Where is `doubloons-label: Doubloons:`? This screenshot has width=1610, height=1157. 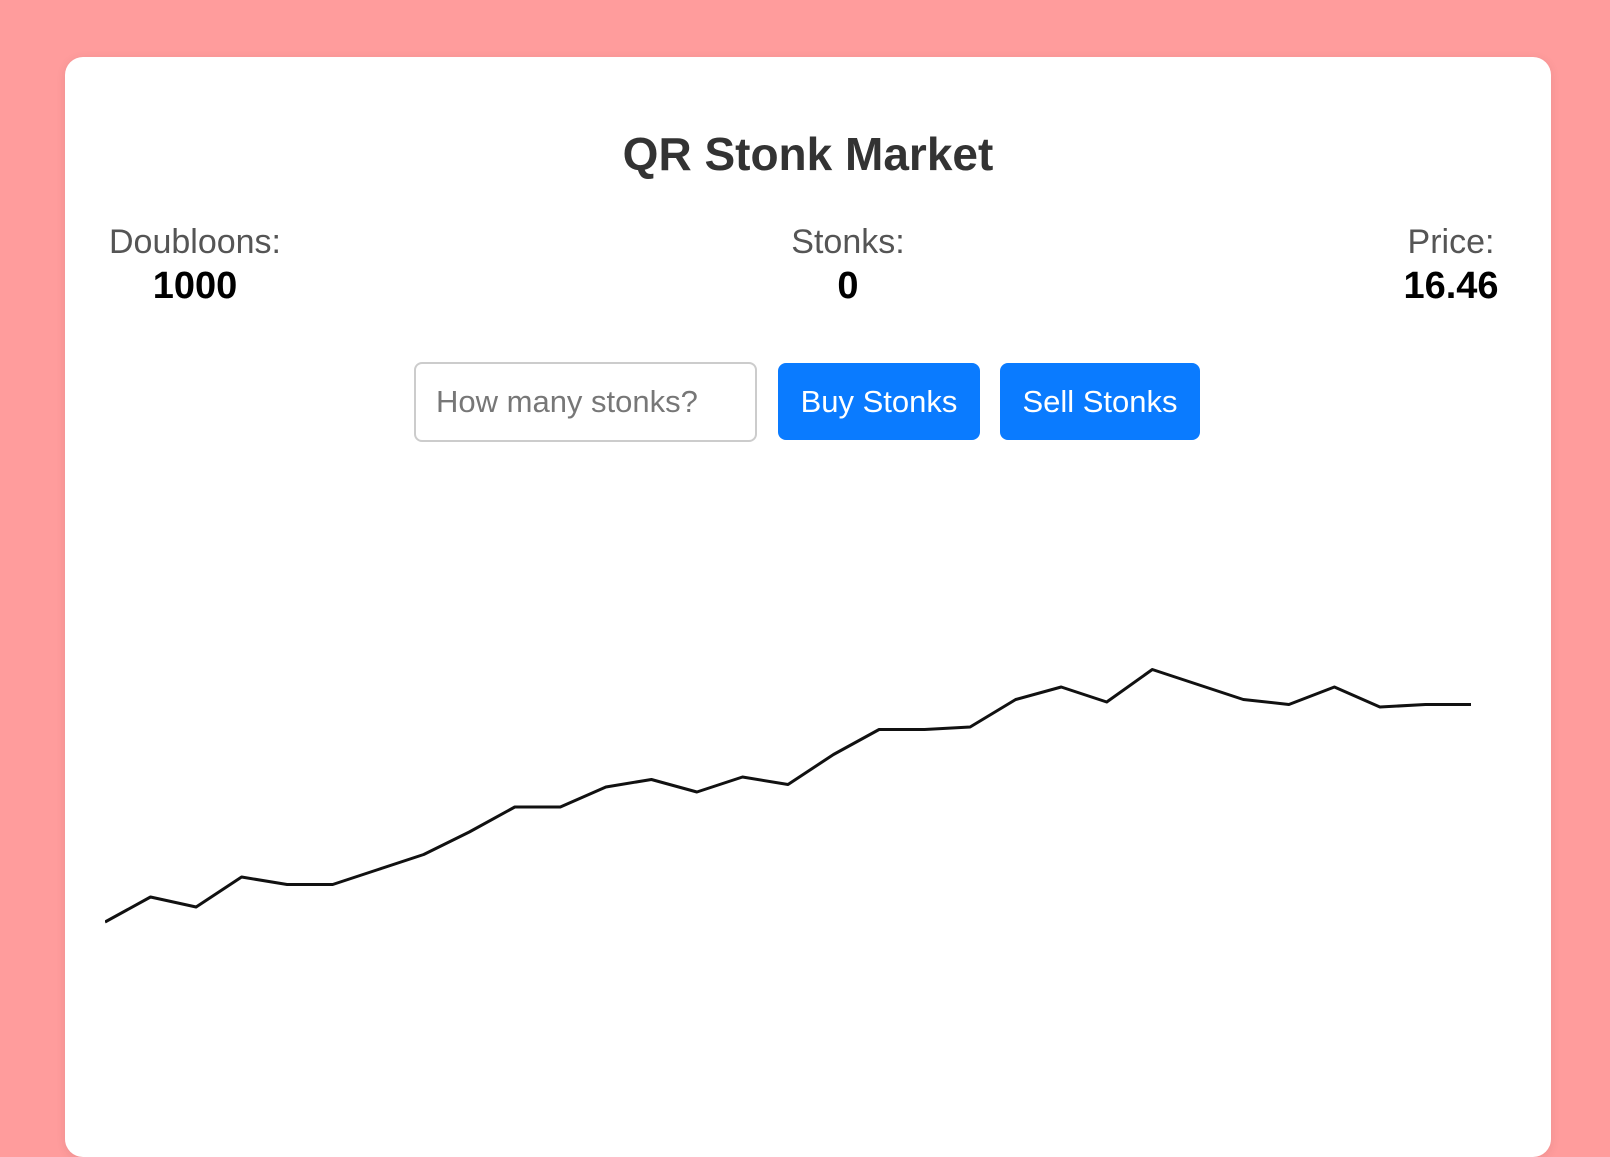
doubloons-label: Doubloons: is located at coordinates (194, 242).